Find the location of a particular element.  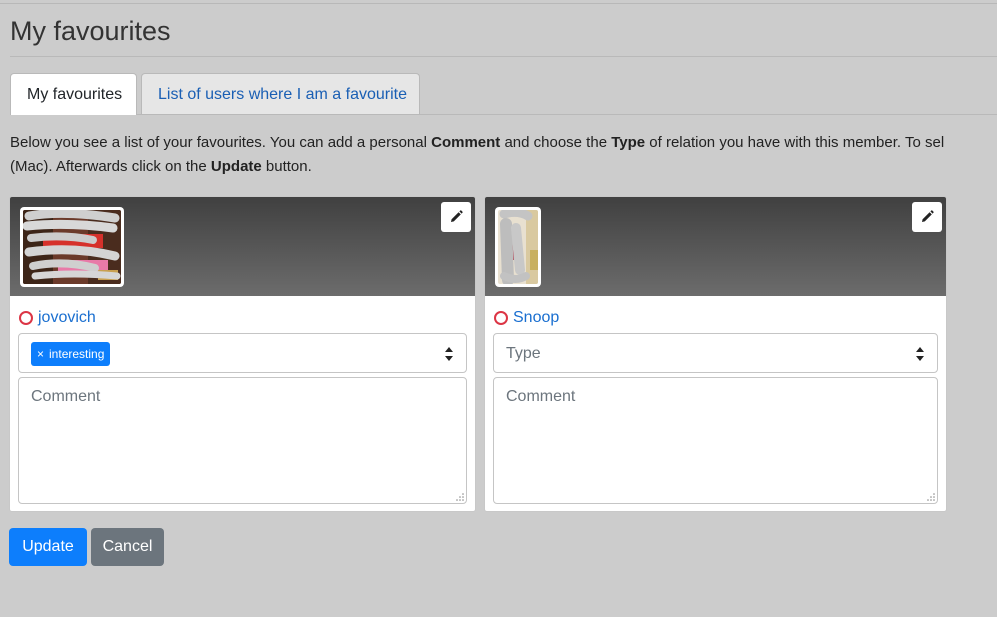

type-tag: × interesting is located at coordinates (71, 354).